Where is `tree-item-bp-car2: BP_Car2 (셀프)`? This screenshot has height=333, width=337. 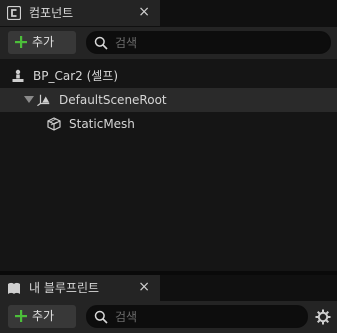
tree-item-bp-car2: BP_Car2 (셀프) is located at coordinates (168, 76).